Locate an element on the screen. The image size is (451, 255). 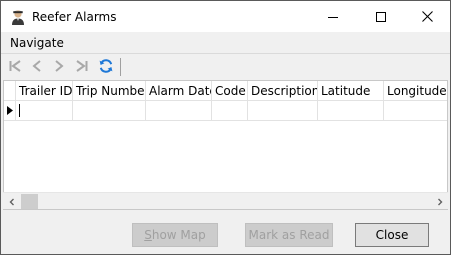
scroll-left-button is located at coordinates (11, 201).